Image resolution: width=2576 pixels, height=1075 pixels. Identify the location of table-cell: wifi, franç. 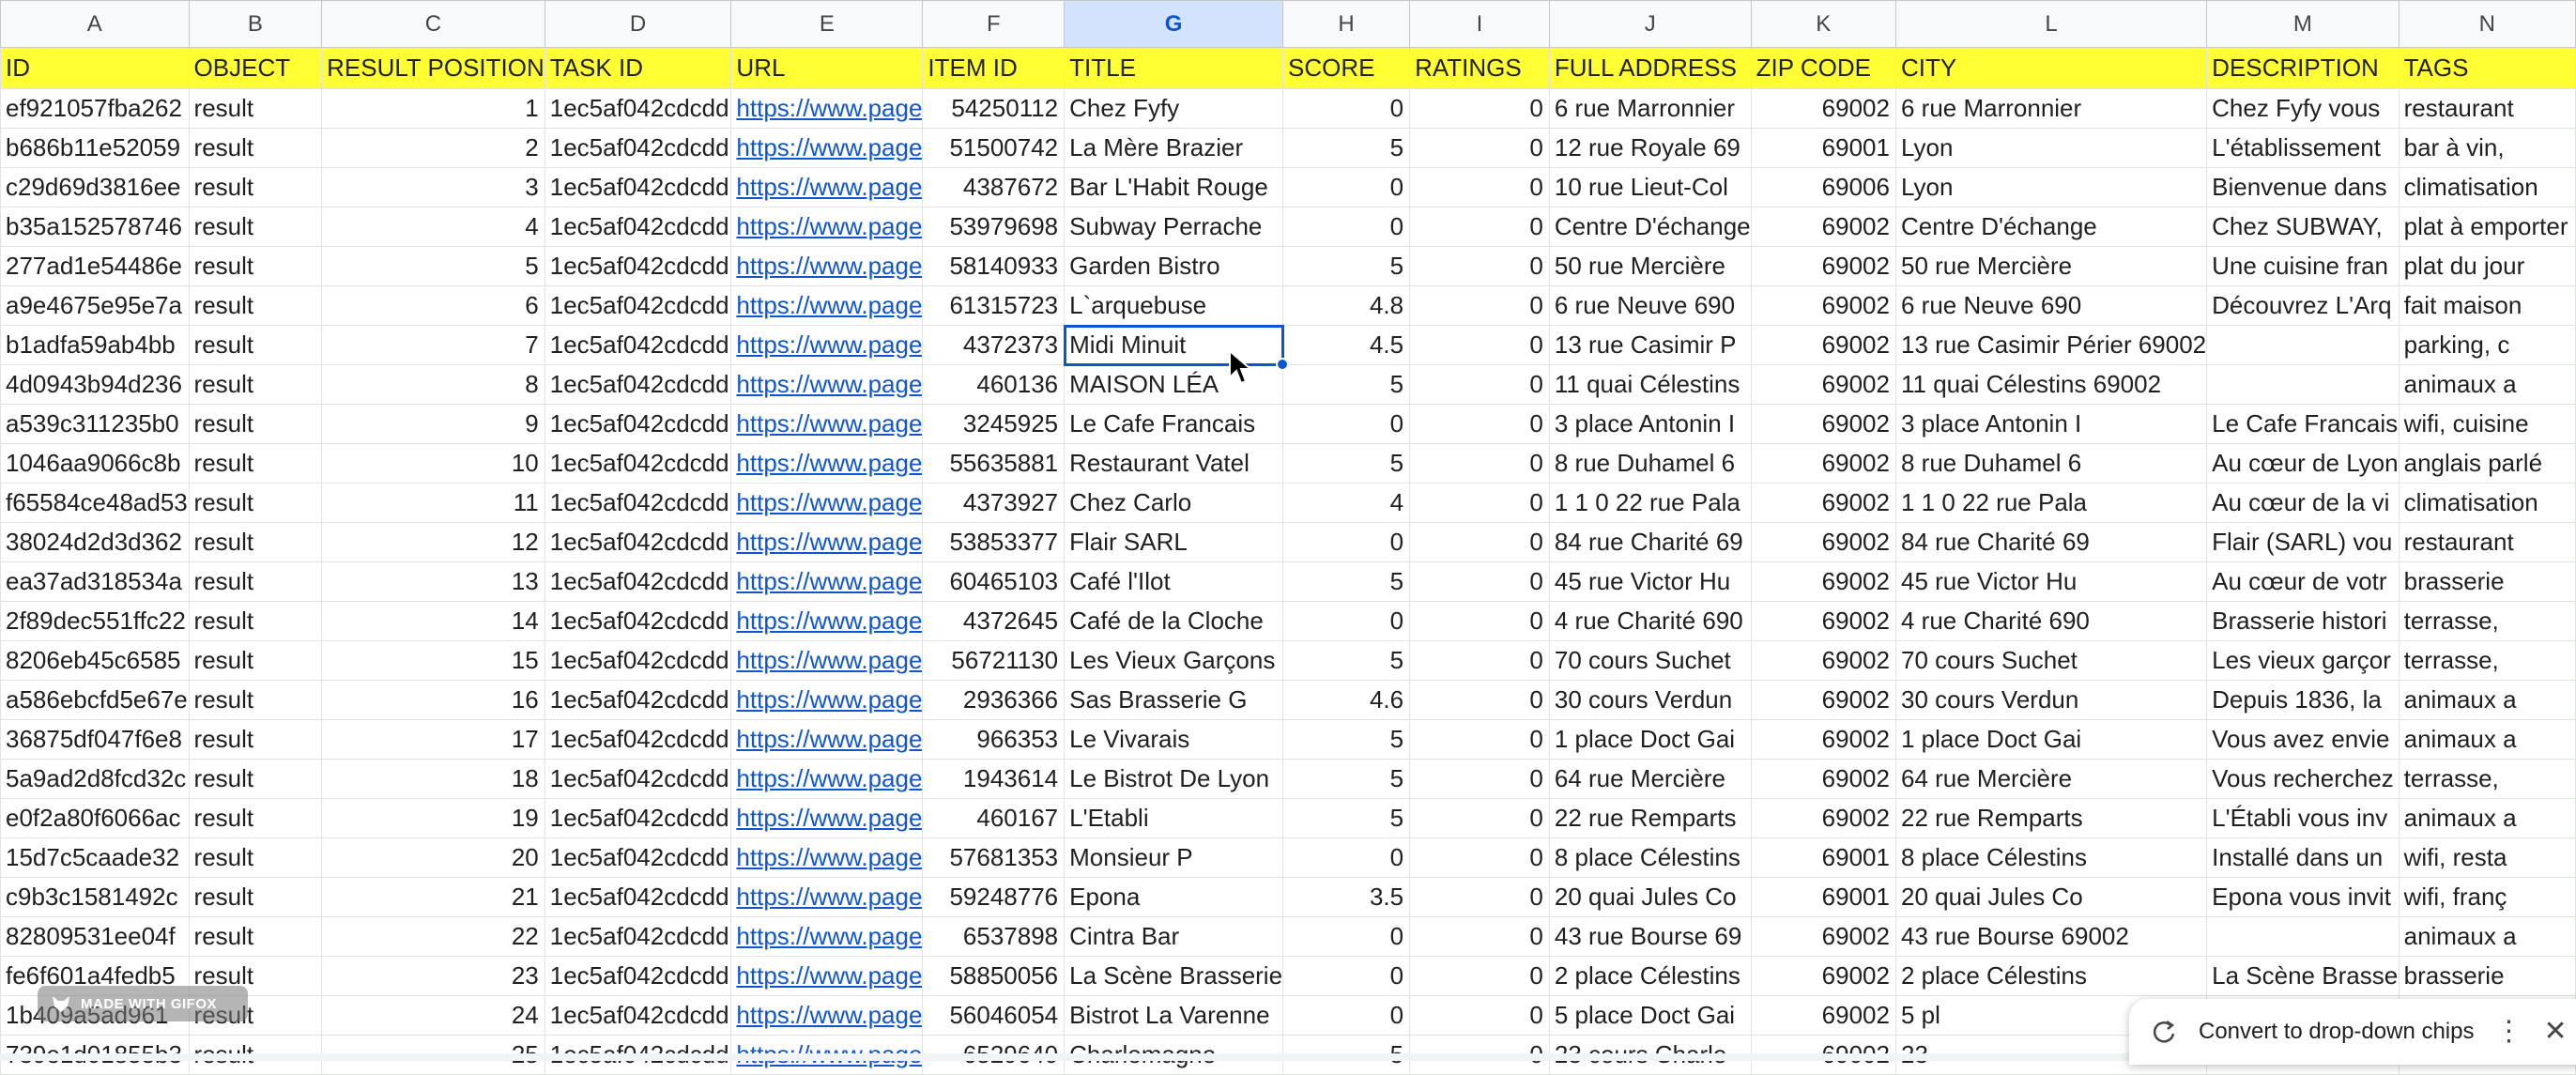
(2487, 897).